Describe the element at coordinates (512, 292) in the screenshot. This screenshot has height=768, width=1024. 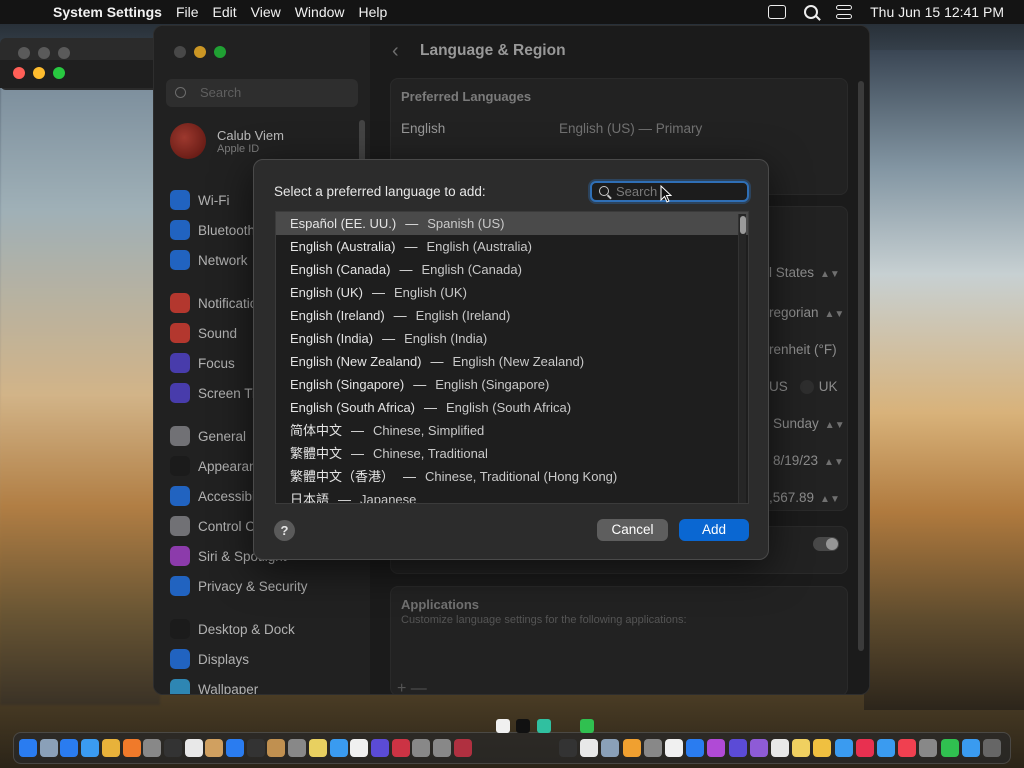
I see `language-row: English (UK) — English (UK)` at that location.